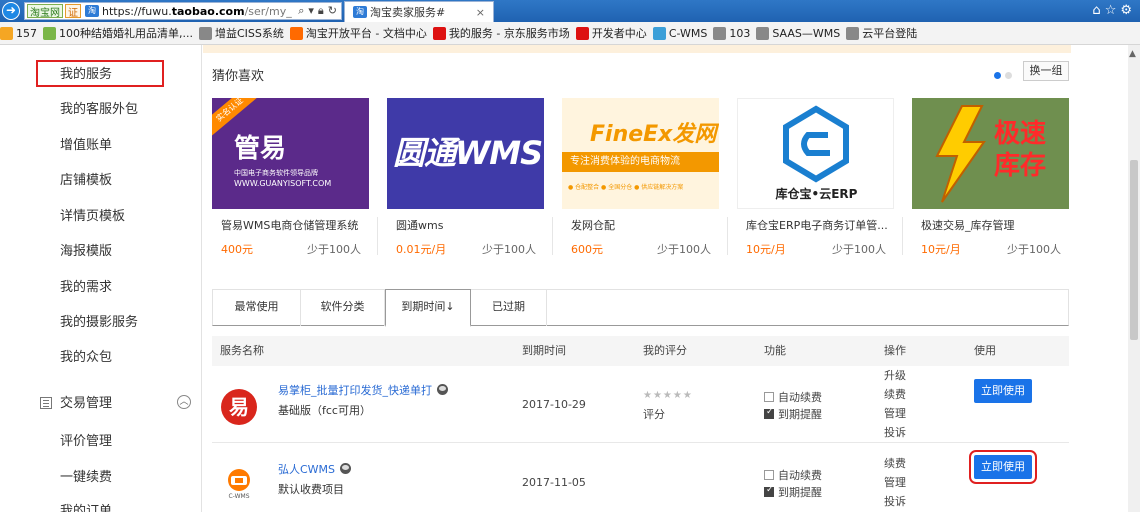 The height and width of the screenshot is (512, 1140). What do you see at coordinates (86, 252) in the screenshot?
I see `sidebar-item-poster-template: 海报模版` at bounding box center [86, 252].